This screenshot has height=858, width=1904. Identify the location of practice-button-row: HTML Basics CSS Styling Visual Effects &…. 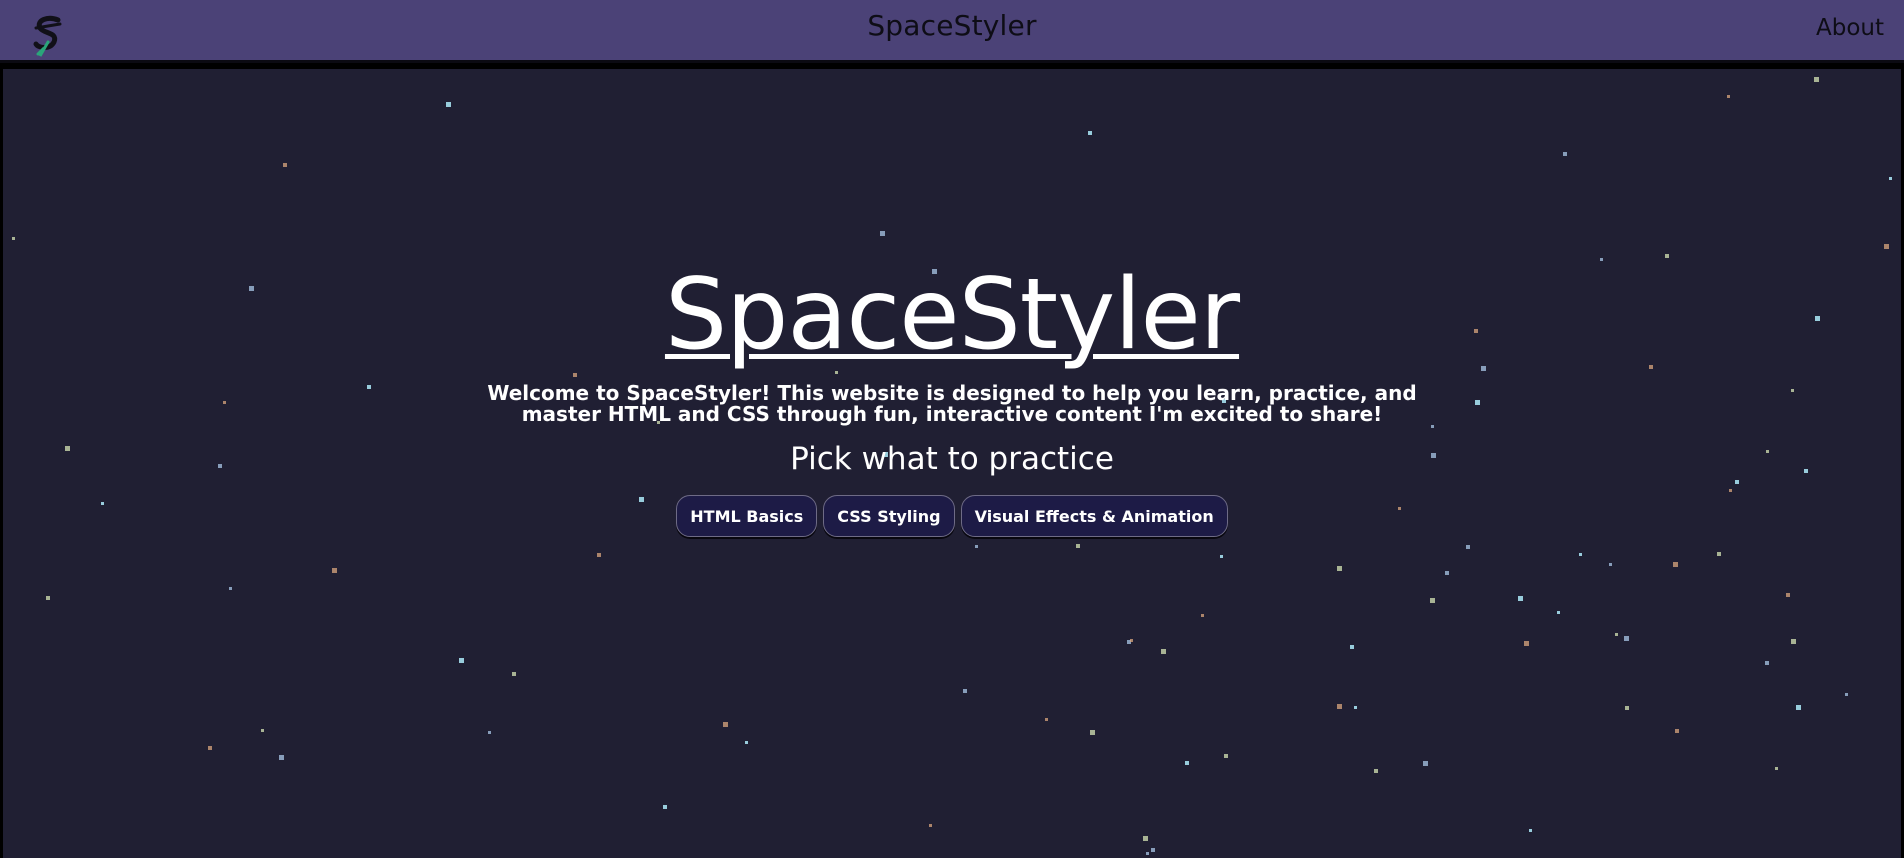
(952, 516).